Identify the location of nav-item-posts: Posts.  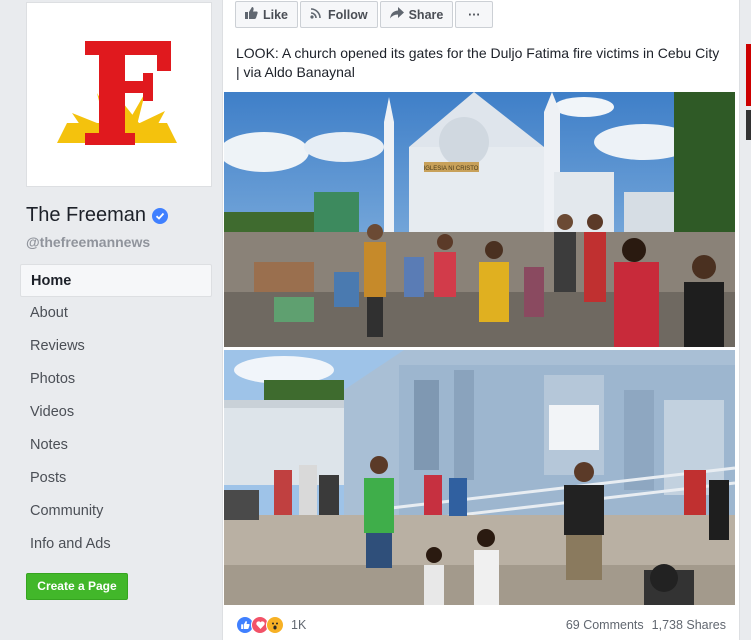
(116, 478).